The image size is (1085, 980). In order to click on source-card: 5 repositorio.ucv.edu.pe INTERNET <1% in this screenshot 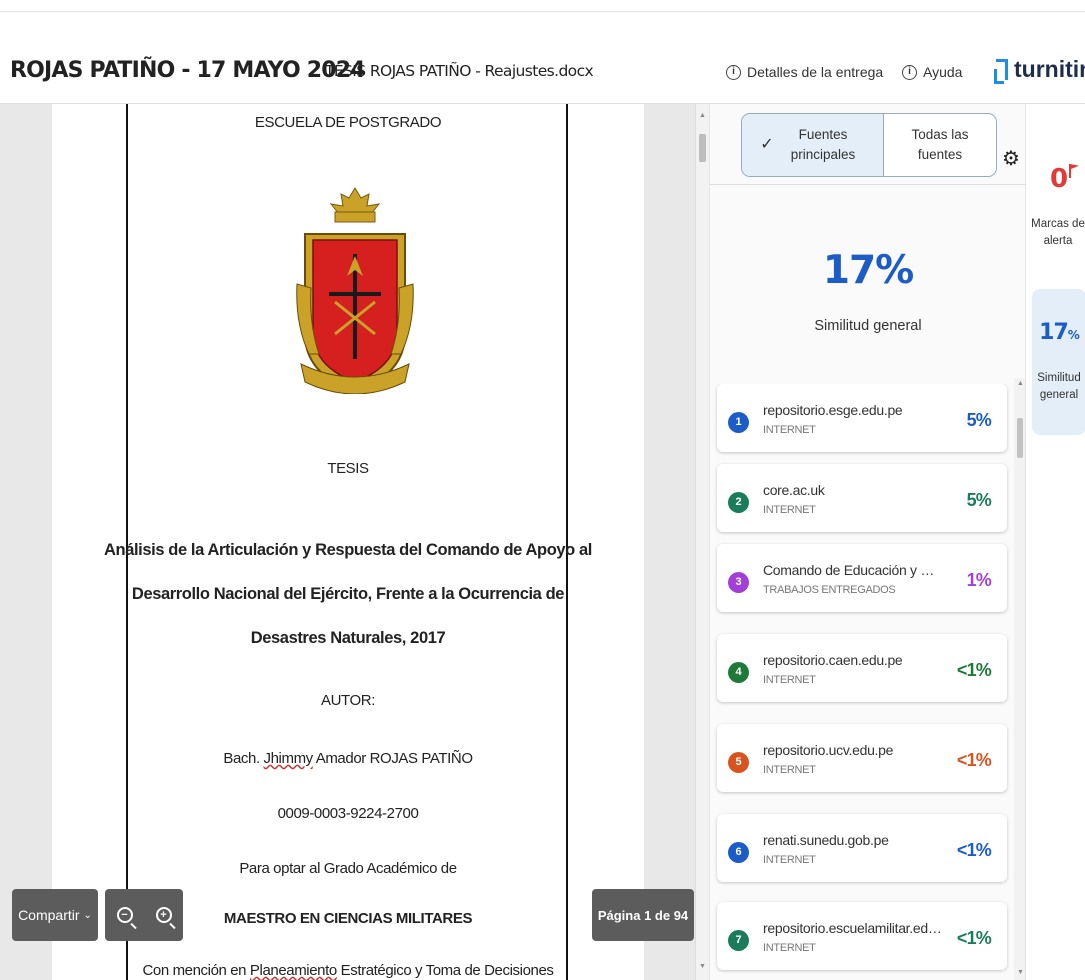, I will do `click(862, 758)`.